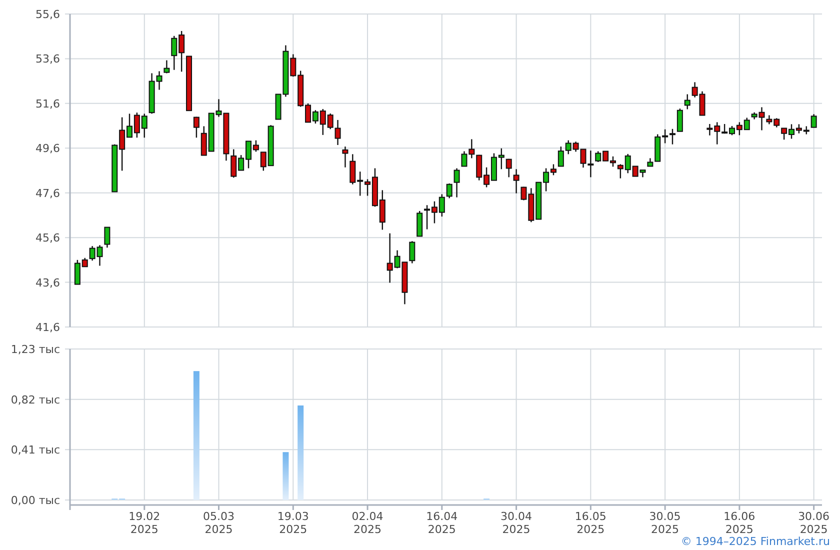  What do you see at coordinates (48, 238) in the screenshot?
I see `axis-label: 45,6` at bounding box center [48, 238].